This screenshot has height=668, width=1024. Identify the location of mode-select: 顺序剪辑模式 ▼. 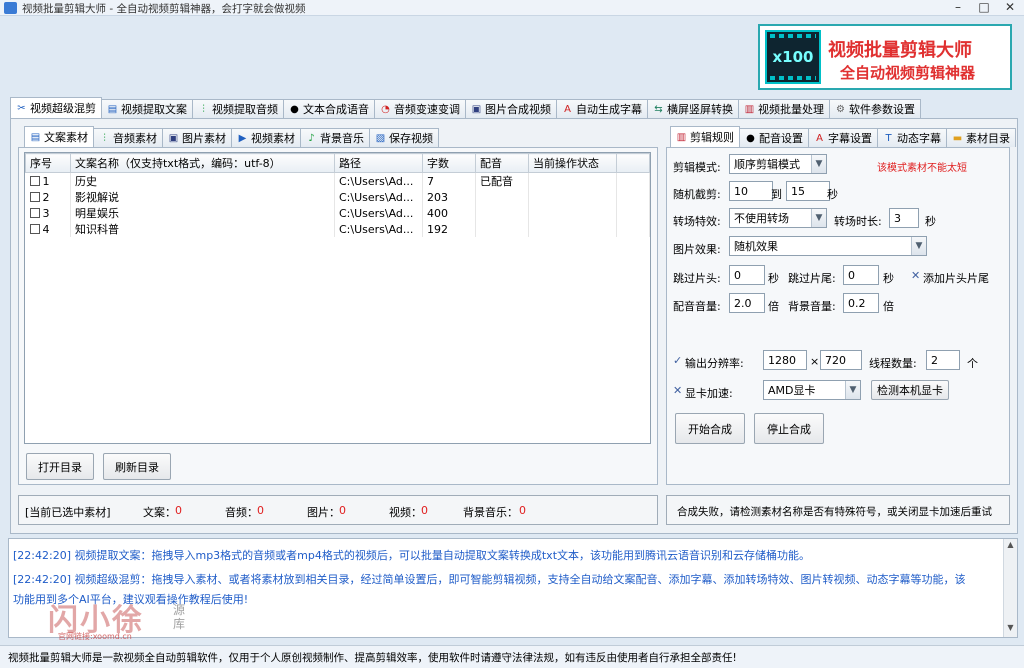
(778, 164).